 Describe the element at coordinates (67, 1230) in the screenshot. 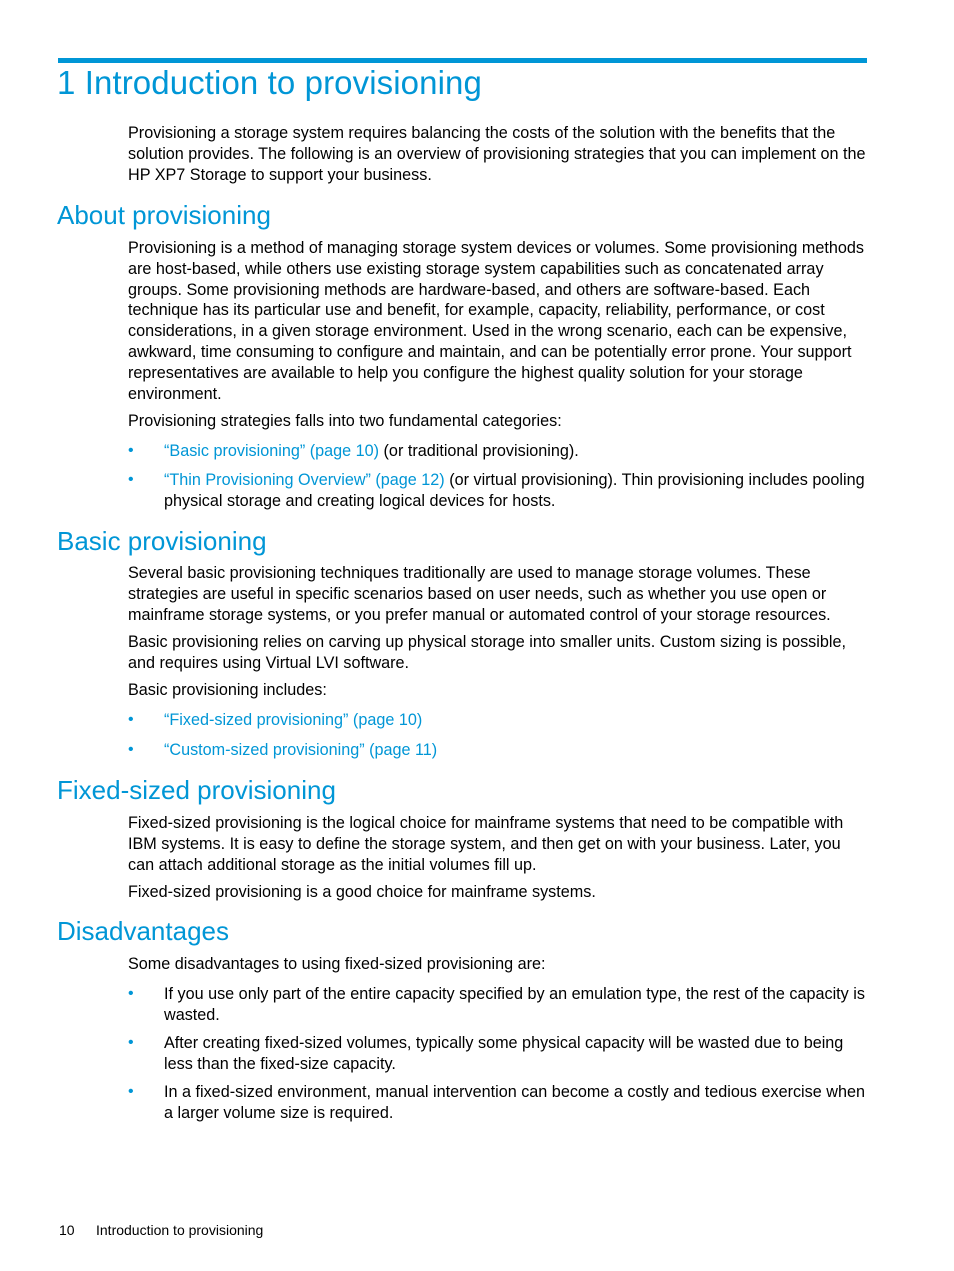

I see `page-number: 10` at that location.